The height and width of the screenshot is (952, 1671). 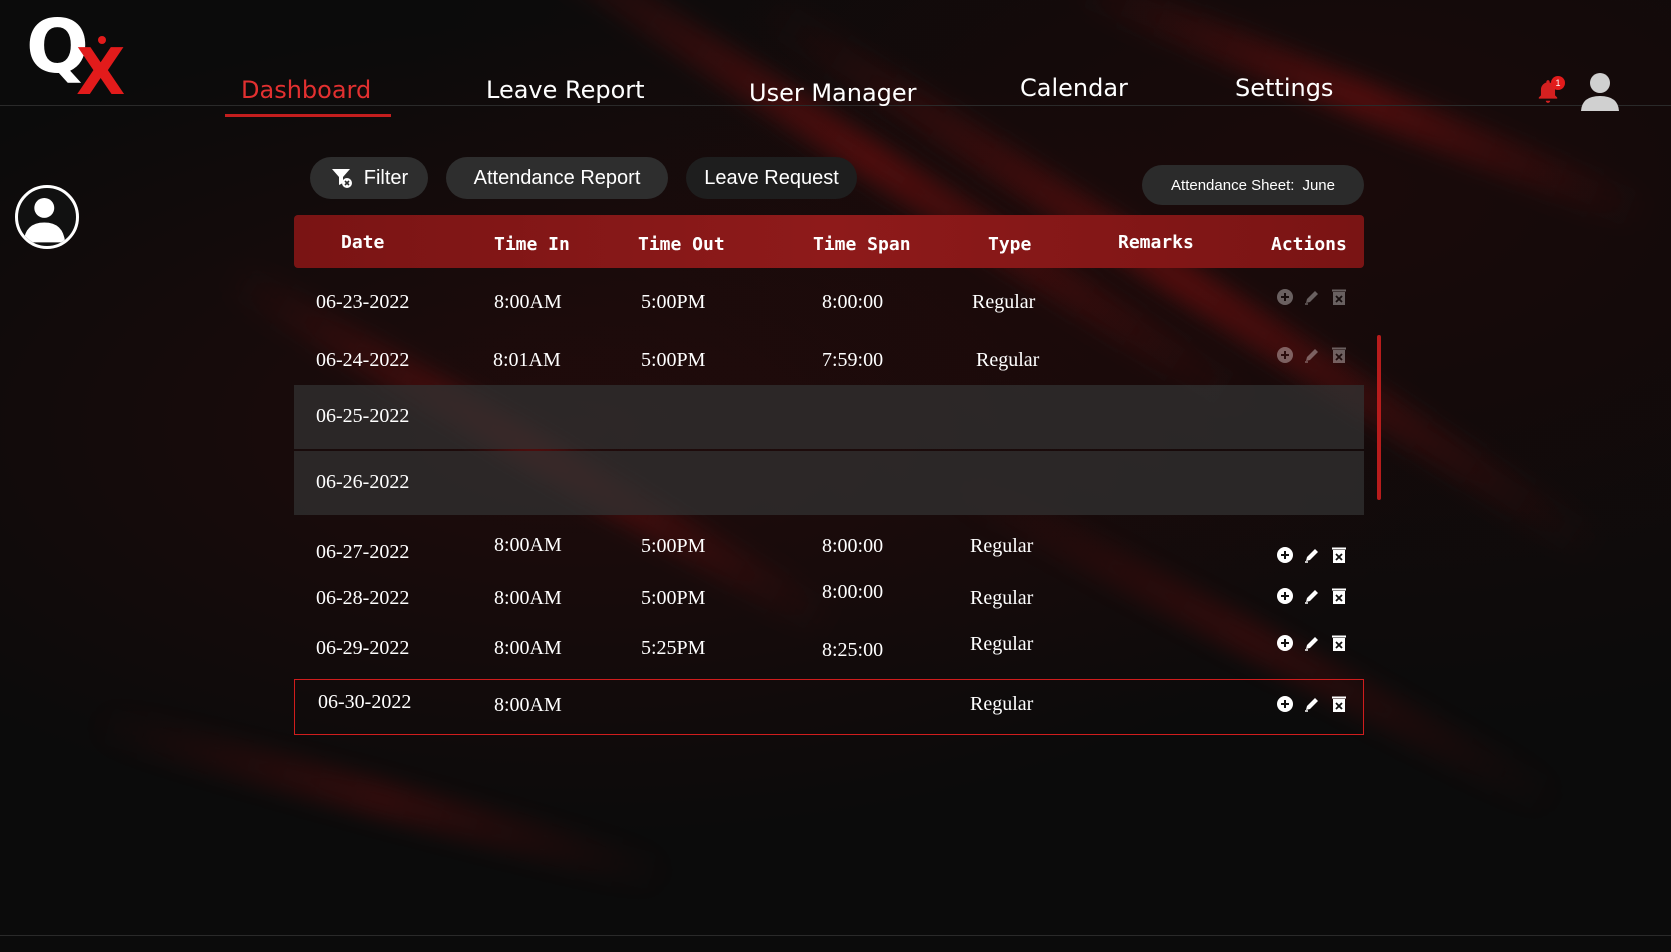 I want to click on nav-user-manager: User Manager, so click(x=833, y=93).